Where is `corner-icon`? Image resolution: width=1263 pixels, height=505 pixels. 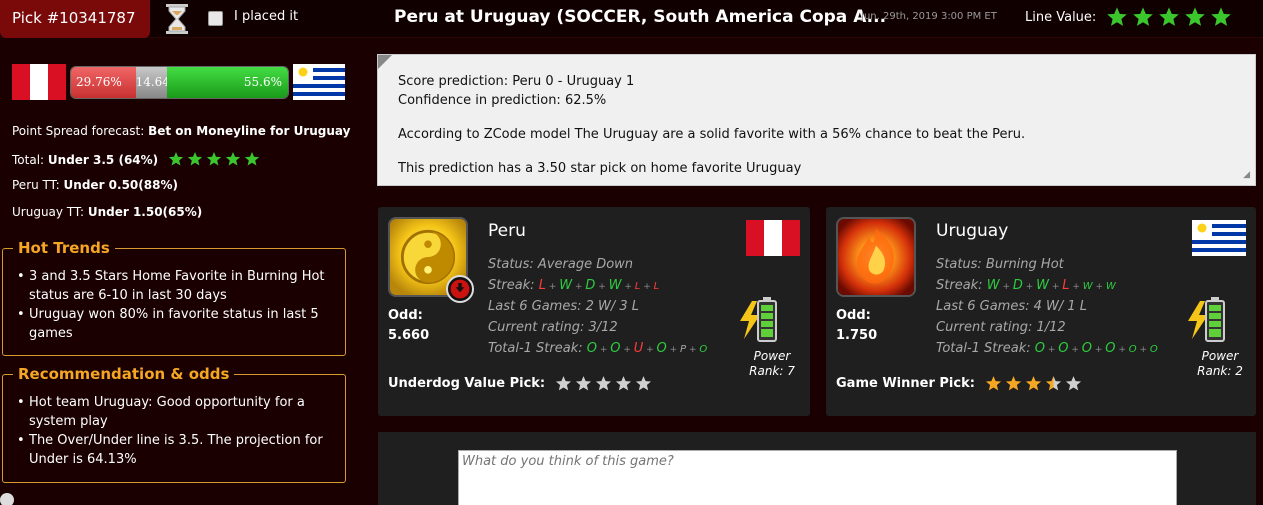
corner-icon is located at coordinates (385, 62).